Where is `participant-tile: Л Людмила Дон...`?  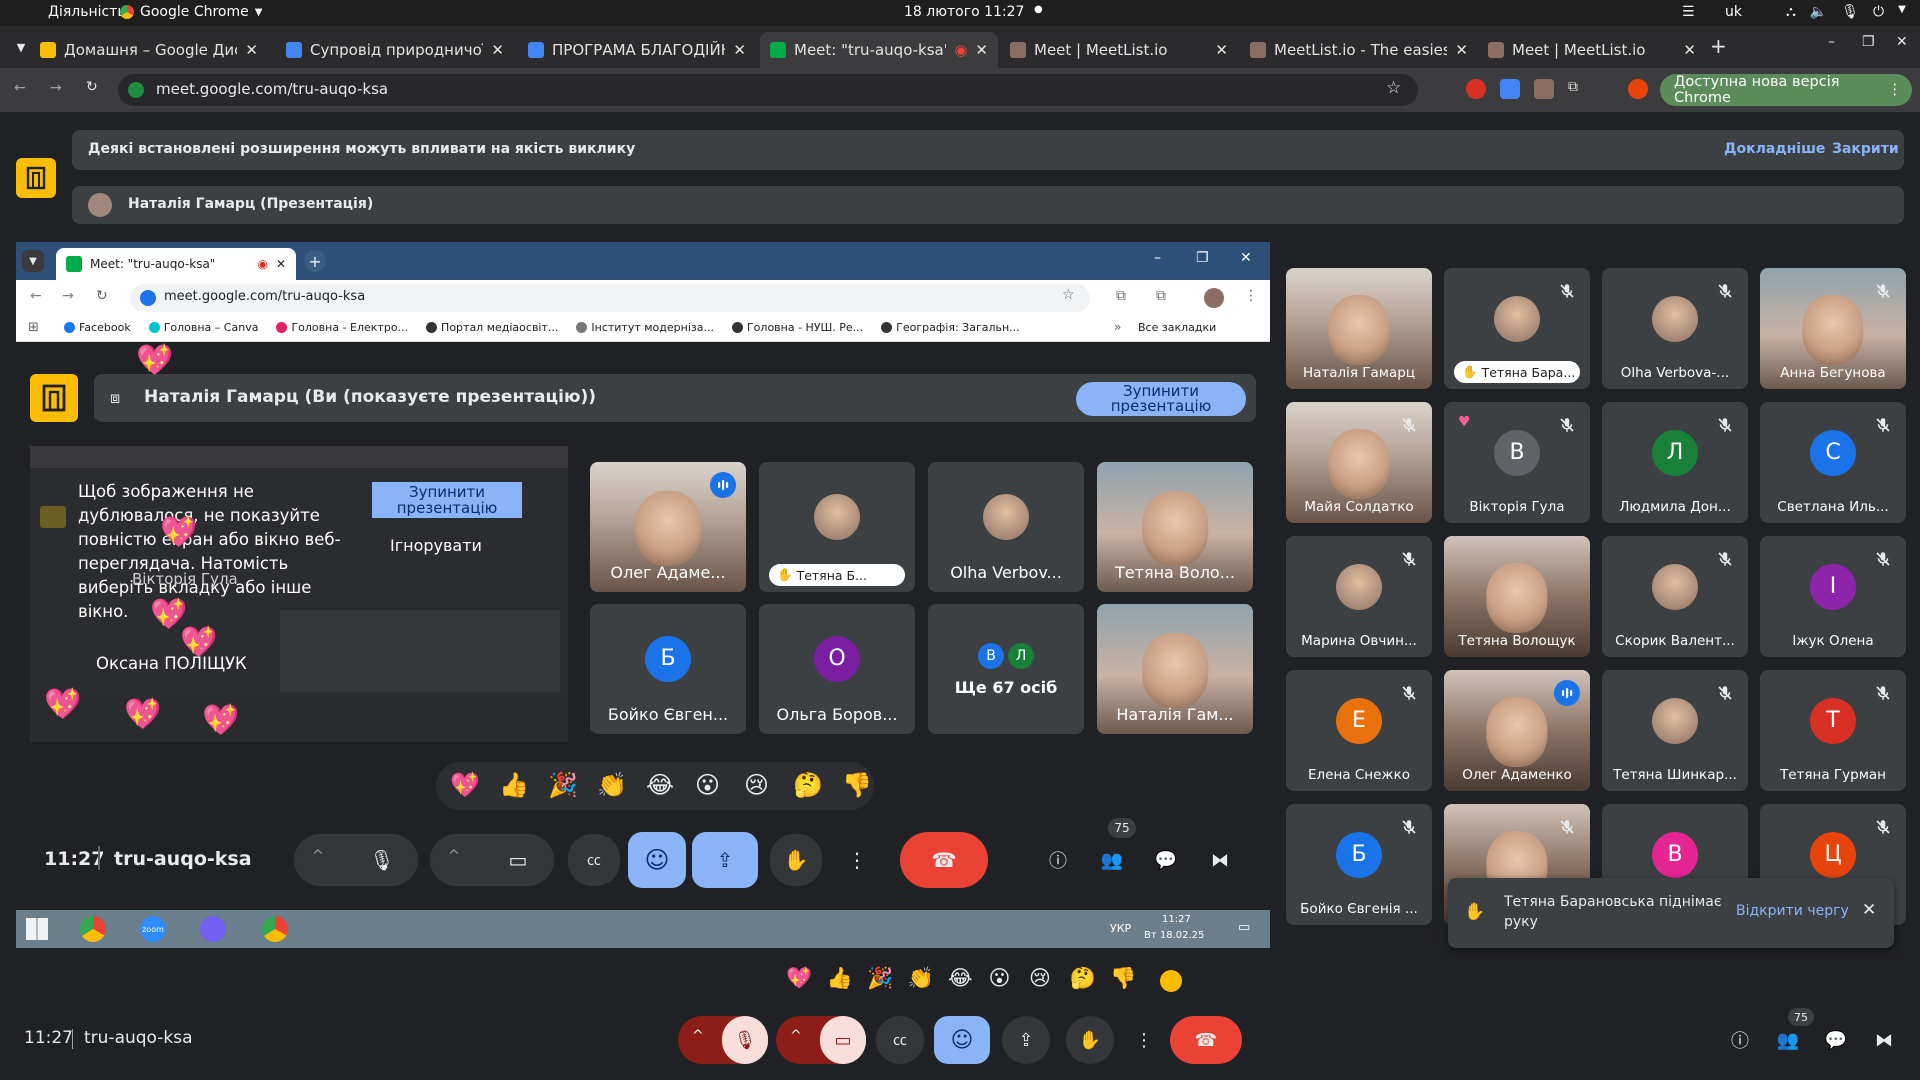
participant-tile: Л Людмила Дон... is located at coordinates (1675, 462).